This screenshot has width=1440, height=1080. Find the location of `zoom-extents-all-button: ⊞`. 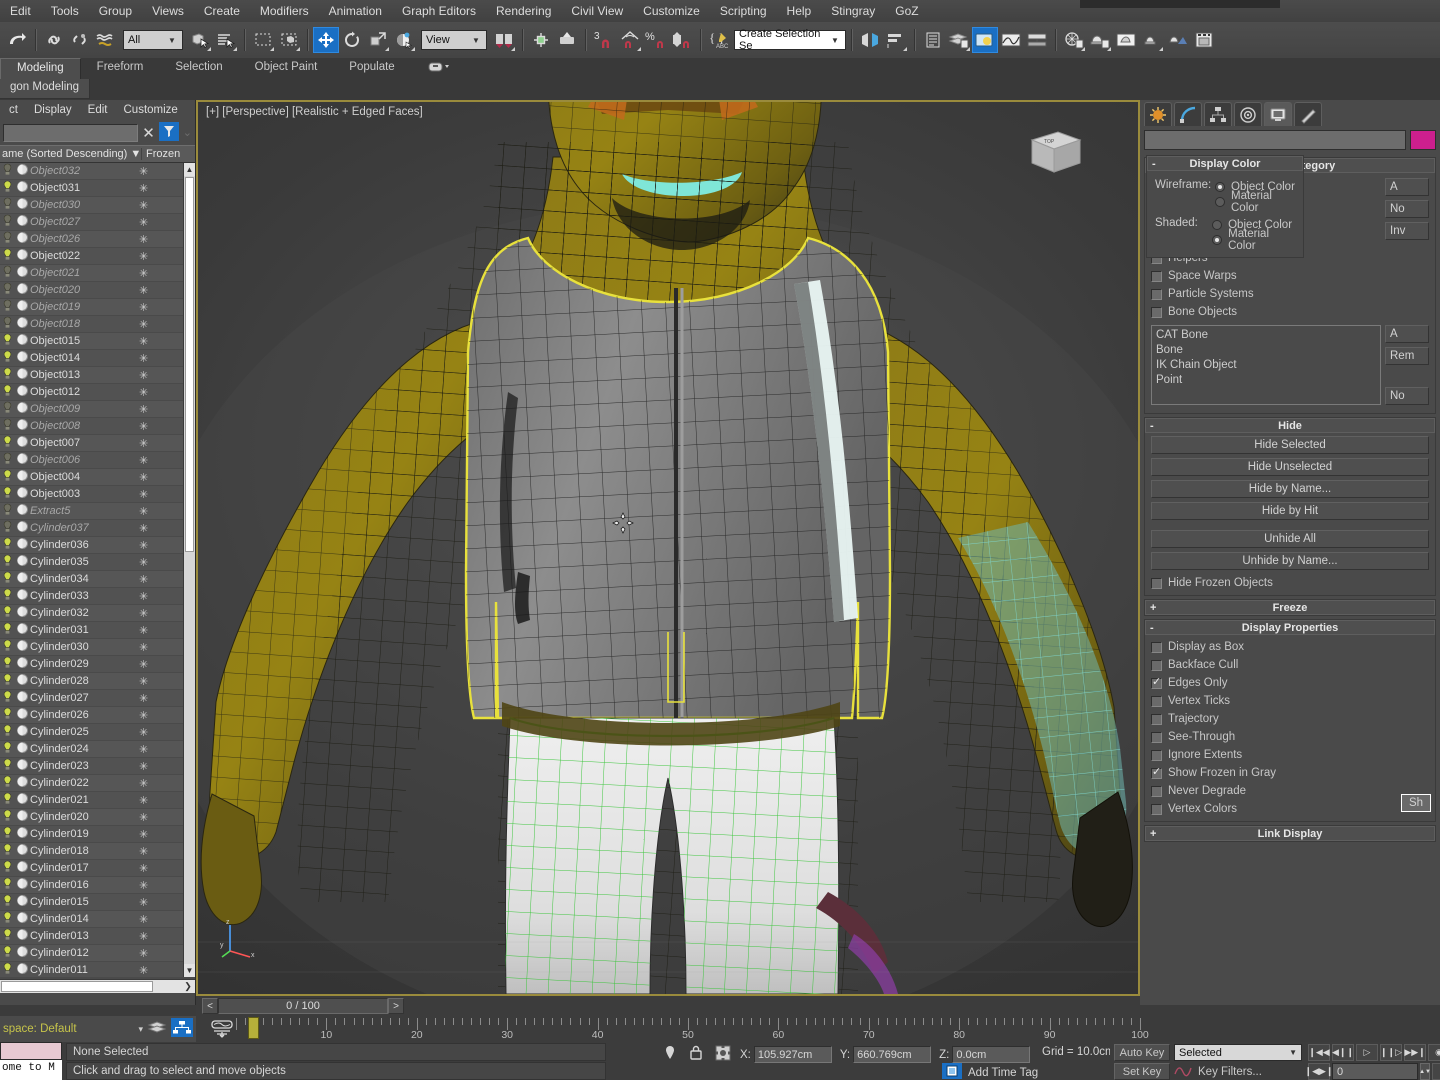

zoom-extents-all-button: ⊞ is located at coordinates (1436, 1071).